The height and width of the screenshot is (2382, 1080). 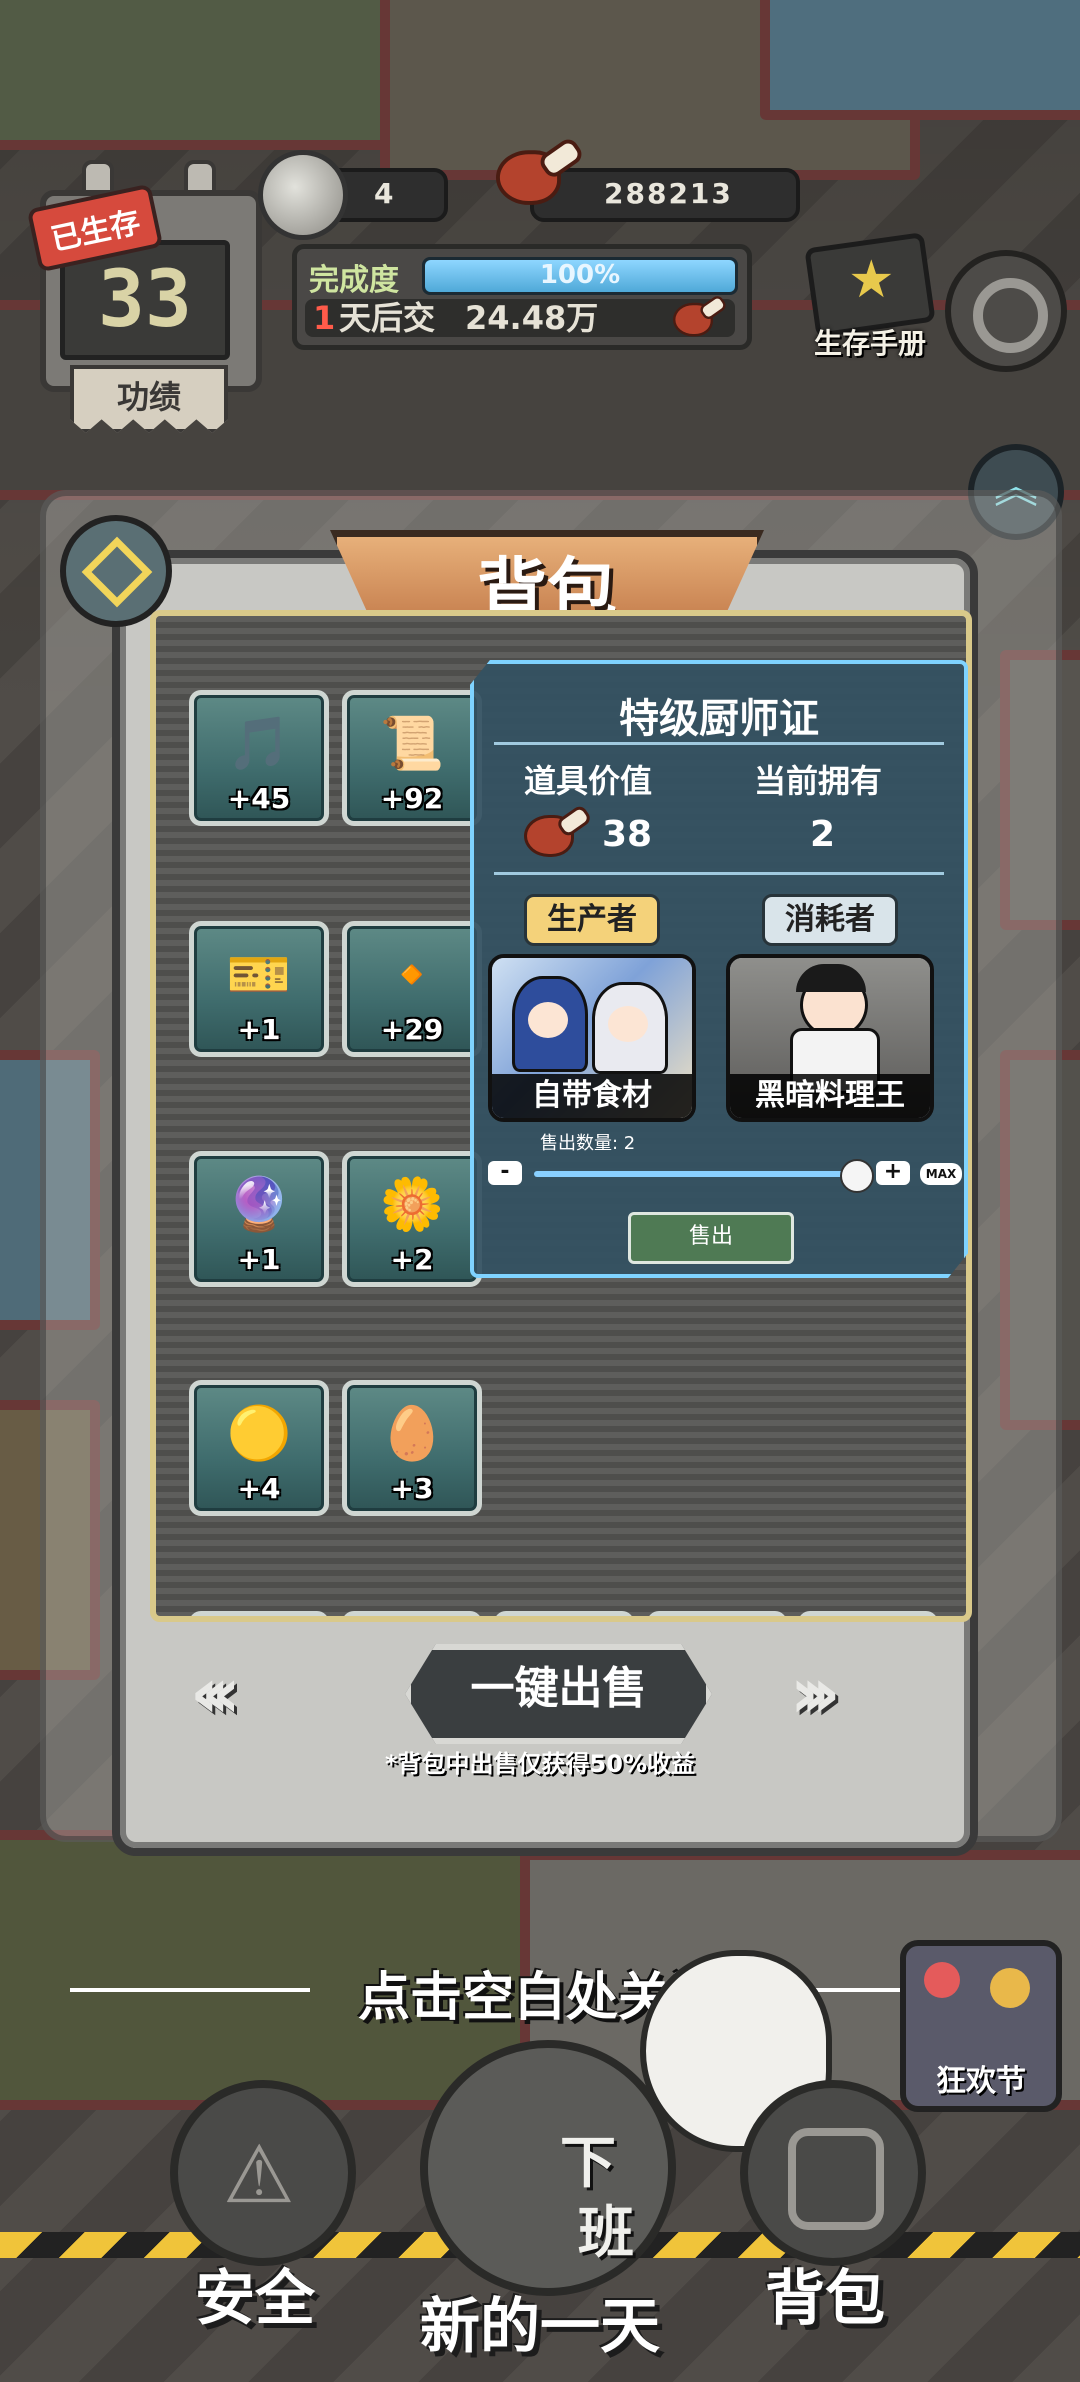 What do you see at coordinates (719, 719) in the screenshot?
I see `item-name: 特级厨师证` at bounding box center [719, 719].